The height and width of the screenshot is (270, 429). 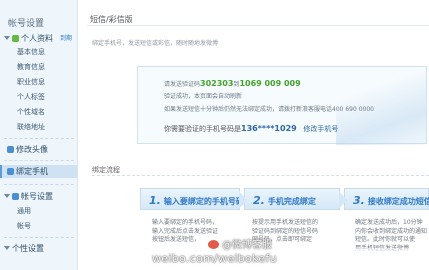 What do you see at coordinates (31, 82) in the screenshot?
I see `sidebar-item-career: 职业信息` at bounding box center [31, 82].